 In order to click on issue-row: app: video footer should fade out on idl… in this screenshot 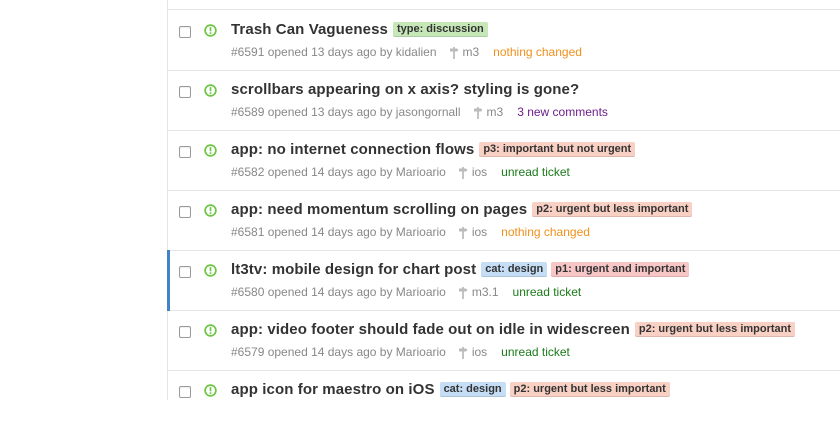, I will do `click(504, 340)`.